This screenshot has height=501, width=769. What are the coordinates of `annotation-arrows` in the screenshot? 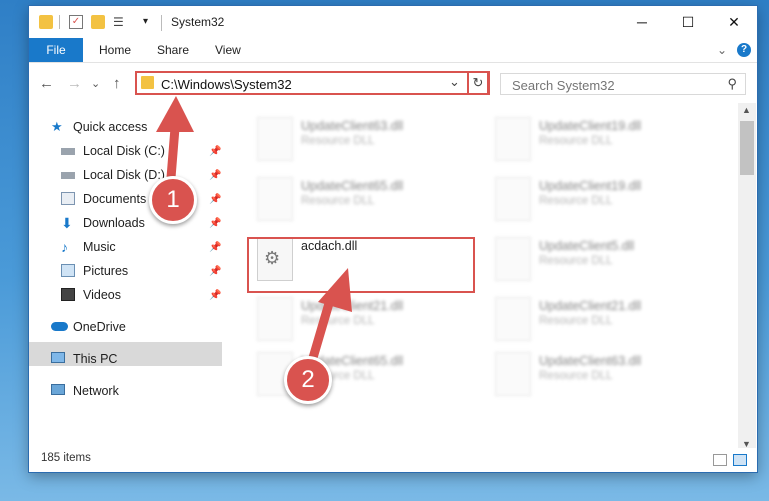 It's located at (254, 234).